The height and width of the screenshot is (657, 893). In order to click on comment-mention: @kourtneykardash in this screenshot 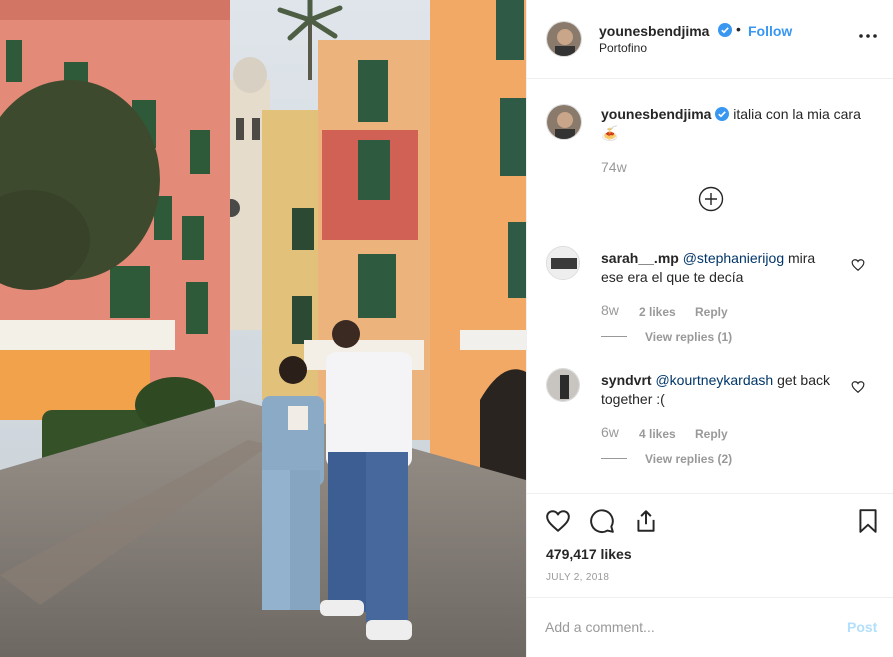, I will do `click(714, 380)`.